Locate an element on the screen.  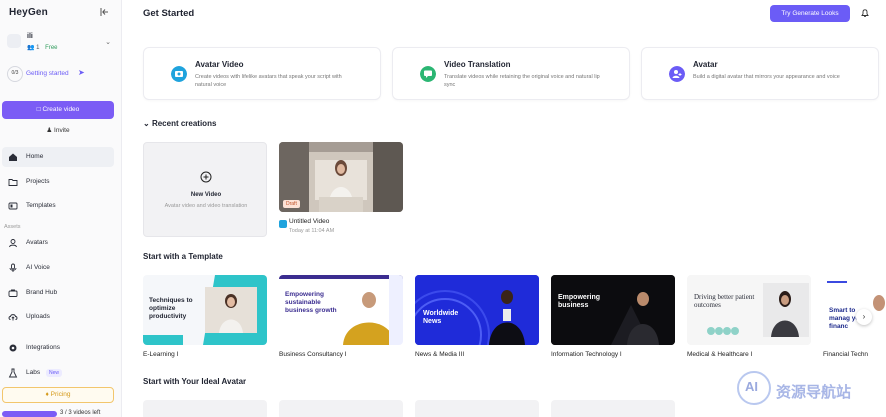
bell-icon is located at coordinates (865, 13).